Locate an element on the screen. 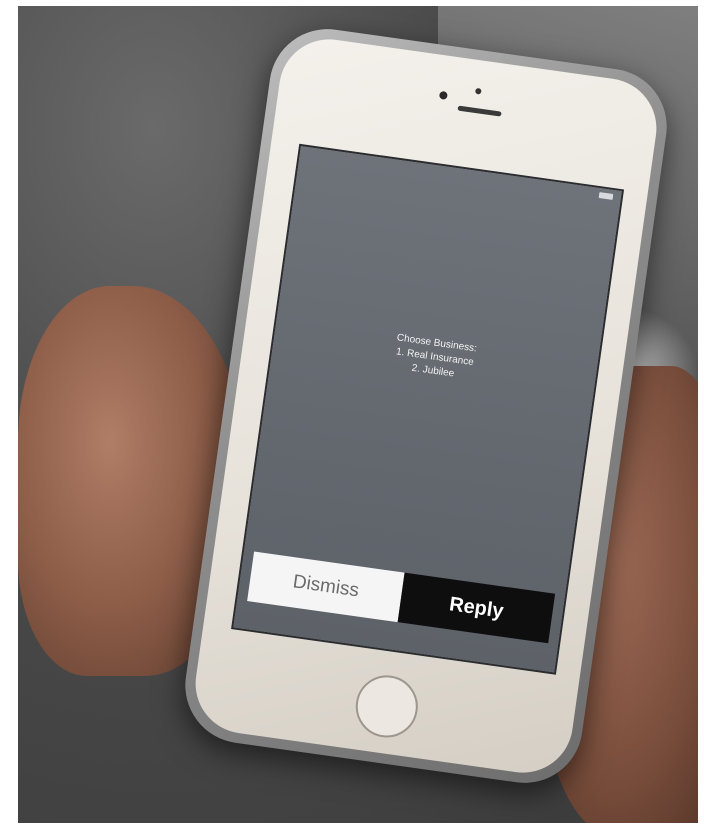 The width and height of the screenshot is (704, 829). battery-icon is located at coordinates (606, 196).